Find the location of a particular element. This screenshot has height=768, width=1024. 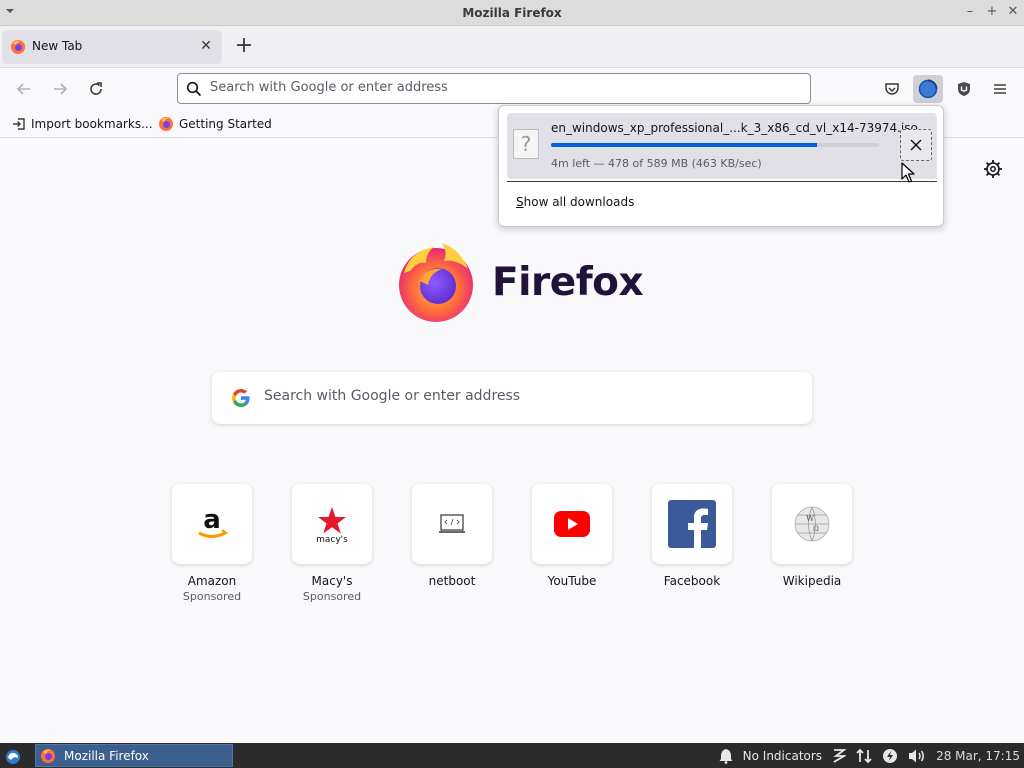

new-tab-button: + is located at coordinates (244, 46).